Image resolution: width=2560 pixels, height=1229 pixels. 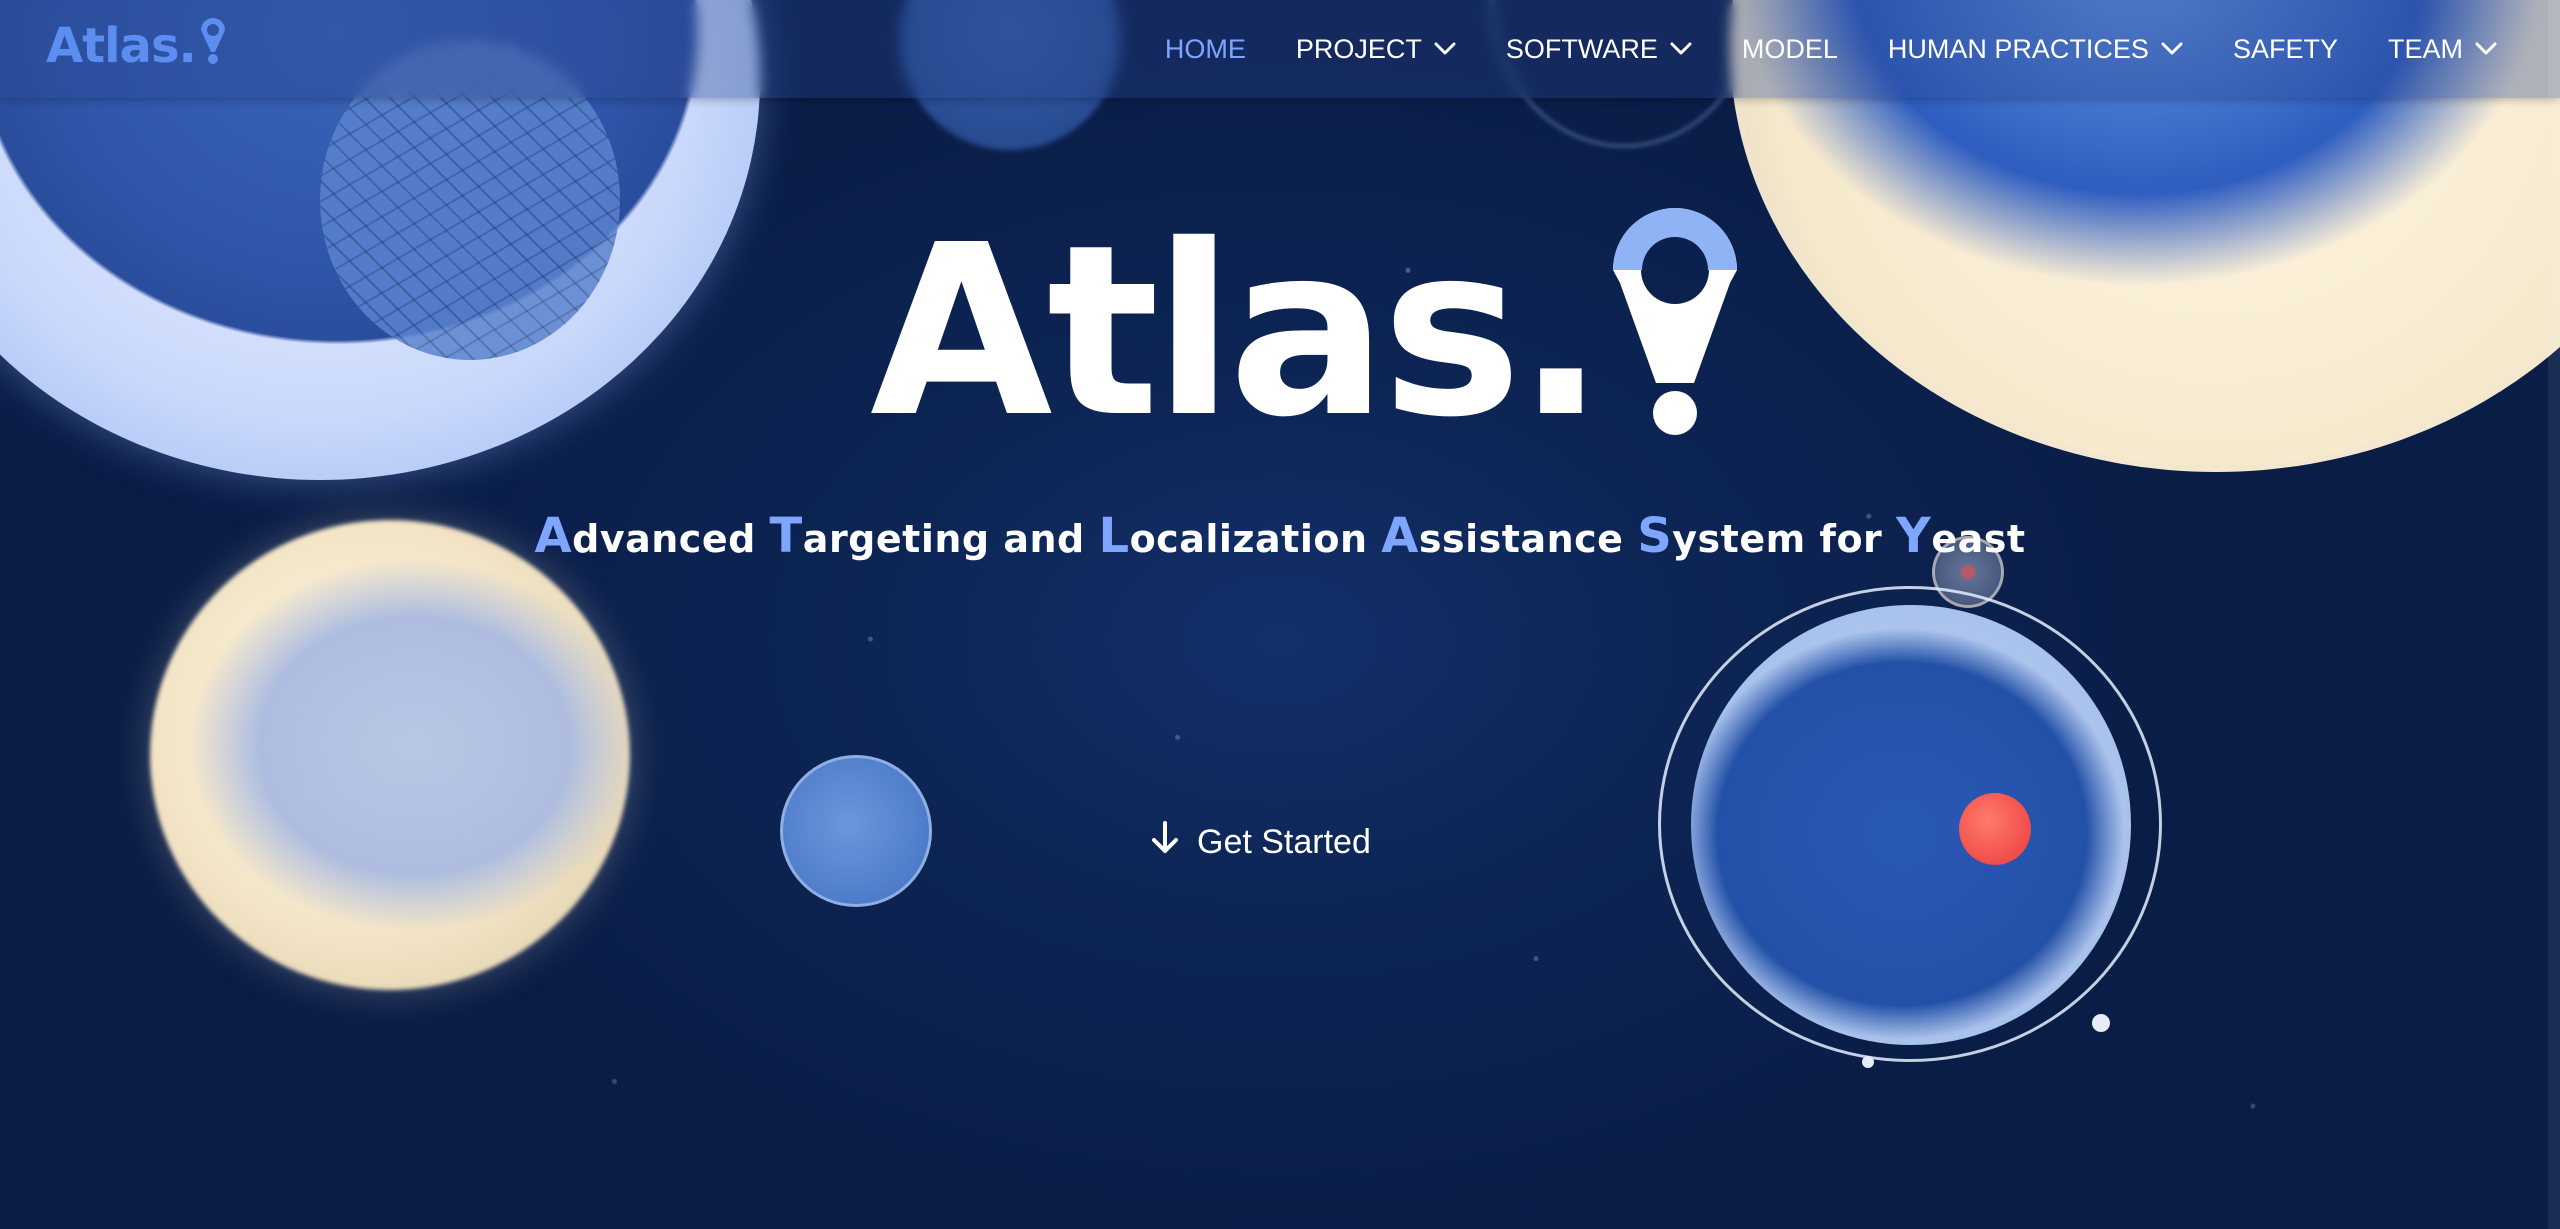 I want to click on yeast-cell-body, so click(x=1911, y=825).